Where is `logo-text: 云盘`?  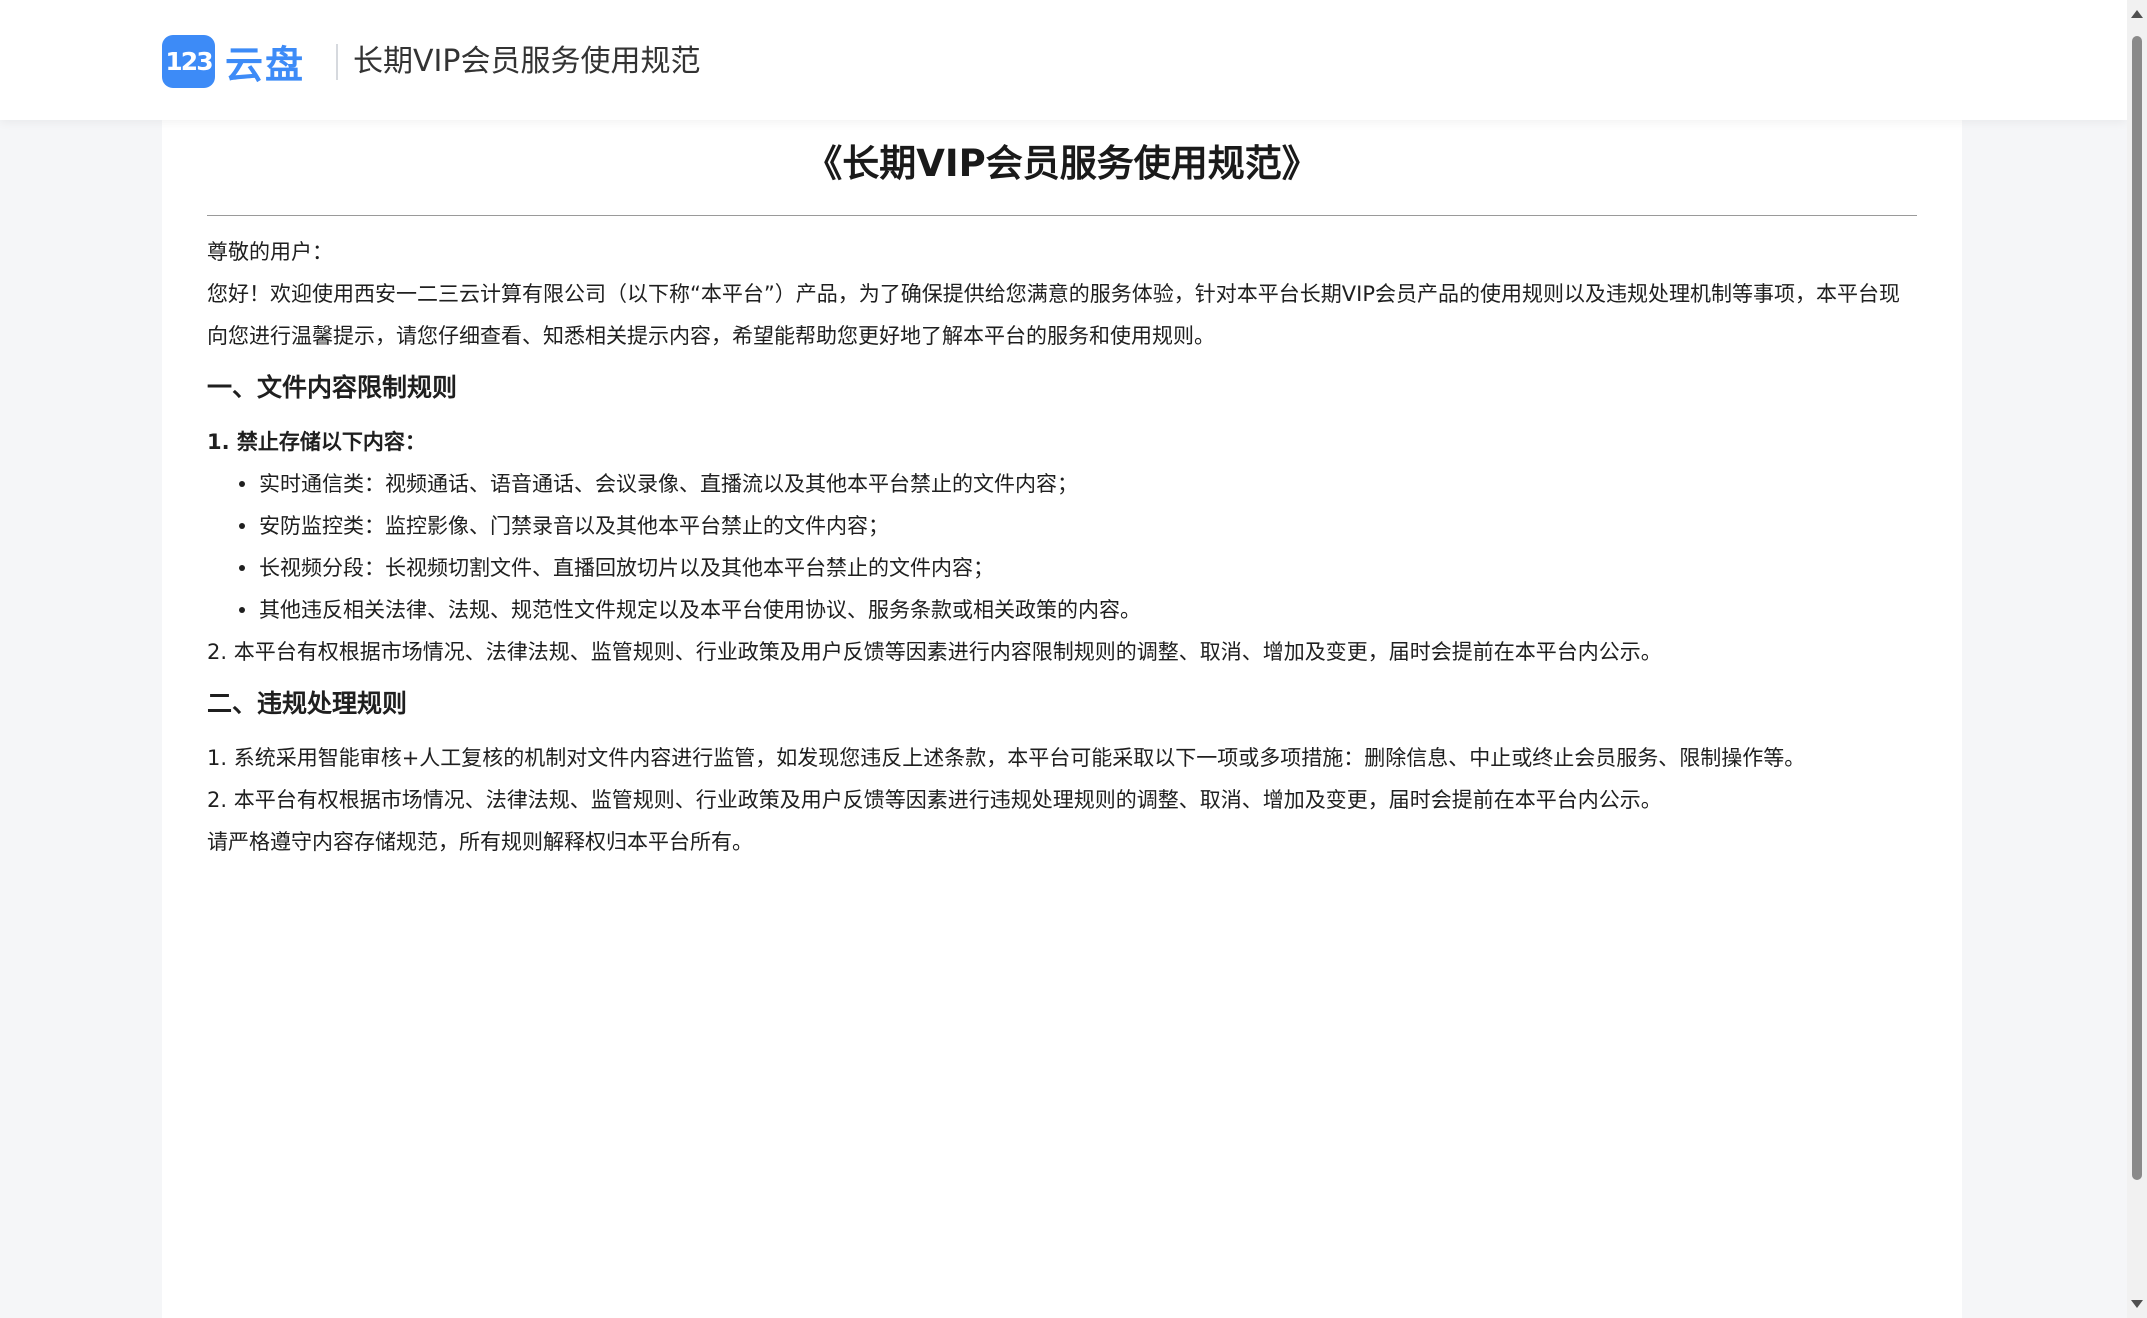
logo-text: 云盘 is located at coordinates (265, 65).